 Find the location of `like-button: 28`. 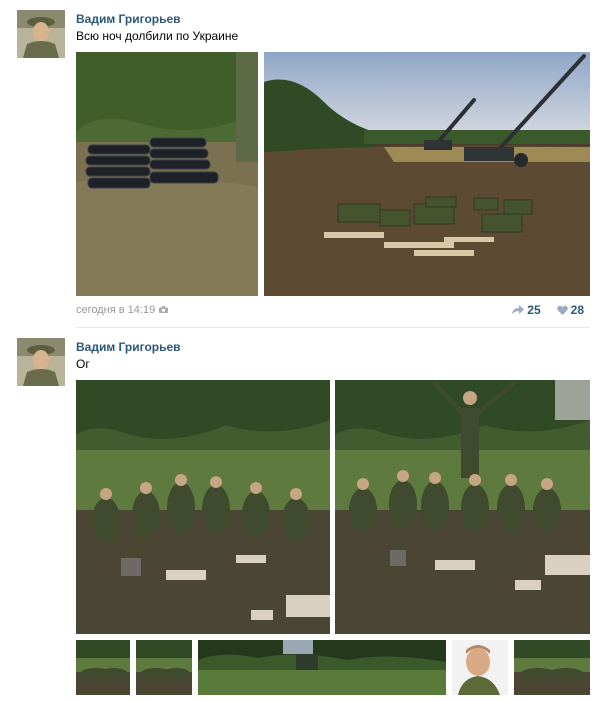

like-button: 28 is located at coordinates (570, 310).